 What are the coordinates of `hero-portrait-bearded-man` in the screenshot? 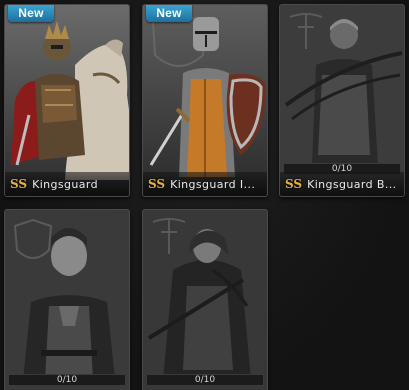 It's located at (67, 300).